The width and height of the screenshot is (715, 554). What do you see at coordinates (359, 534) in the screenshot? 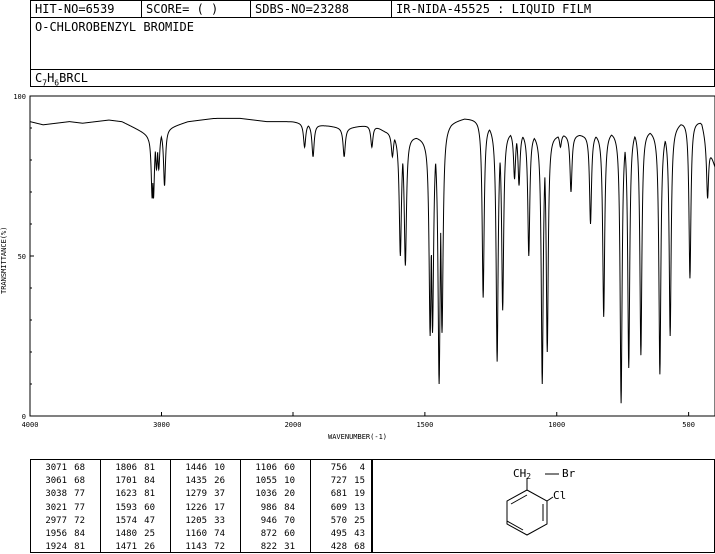
I see `peak-transmittance: 43` at bounding box center [359, 534].